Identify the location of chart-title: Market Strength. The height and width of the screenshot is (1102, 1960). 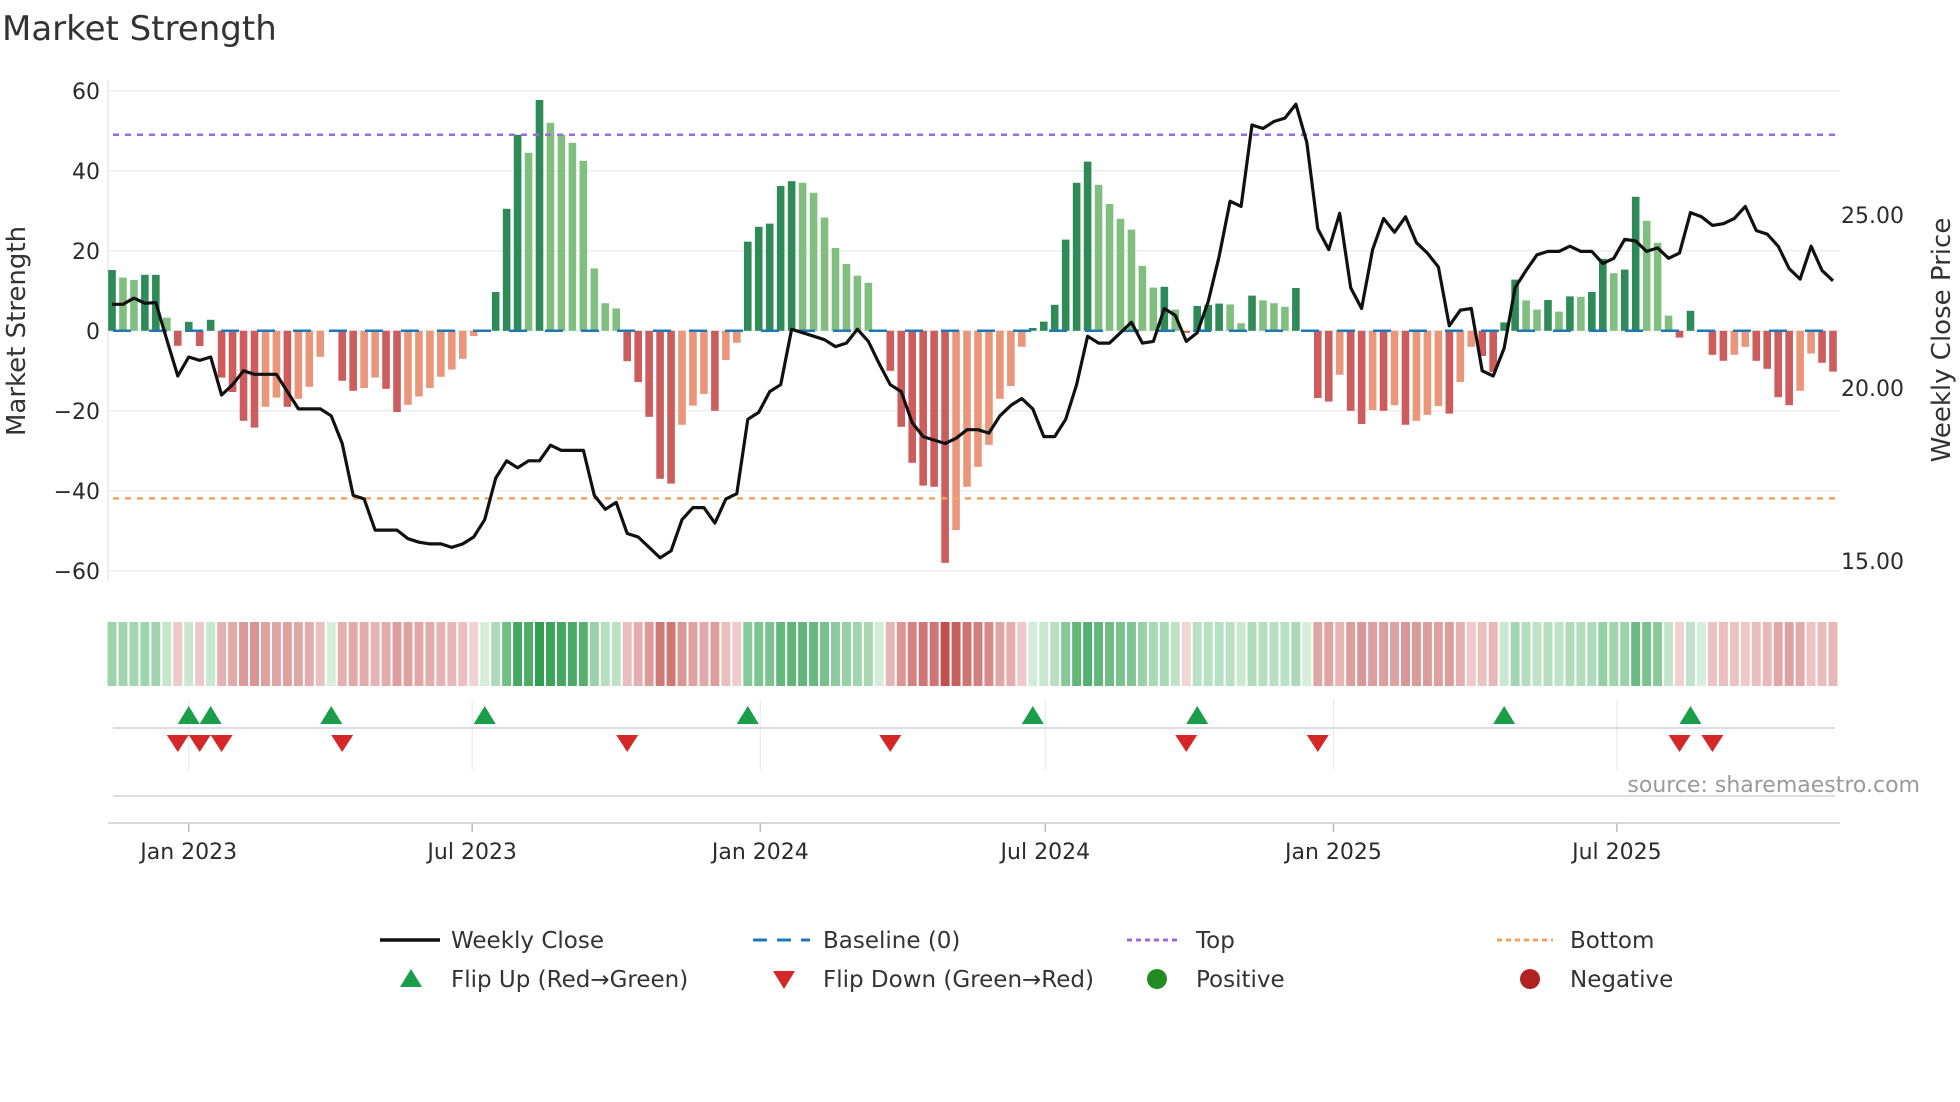
(139, 29).